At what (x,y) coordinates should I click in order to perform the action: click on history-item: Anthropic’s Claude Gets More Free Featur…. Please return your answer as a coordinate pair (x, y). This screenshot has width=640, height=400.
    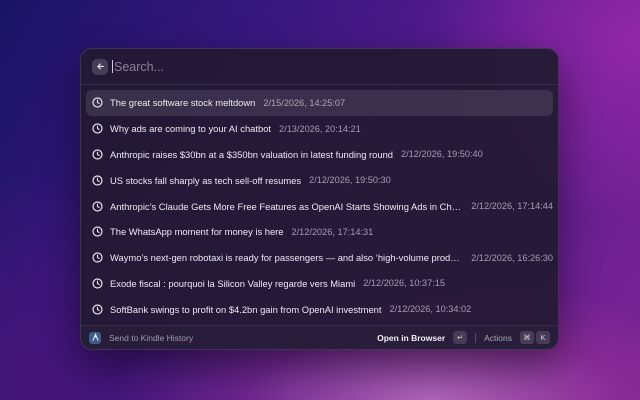
    Looking at the image, I should click on (319, 206).